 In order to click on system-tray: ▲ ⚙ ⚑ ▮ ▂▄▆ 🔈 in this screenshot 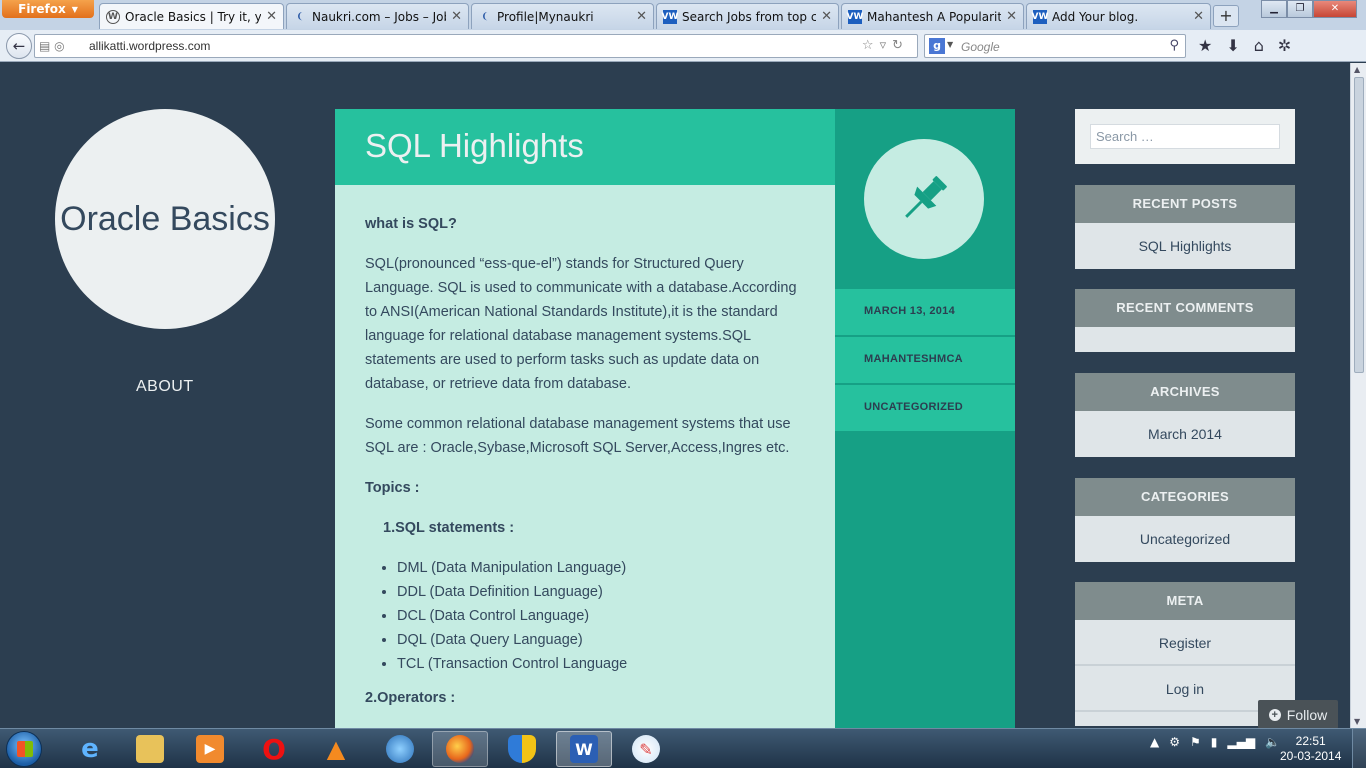, I will do `click(1215, 742)`.